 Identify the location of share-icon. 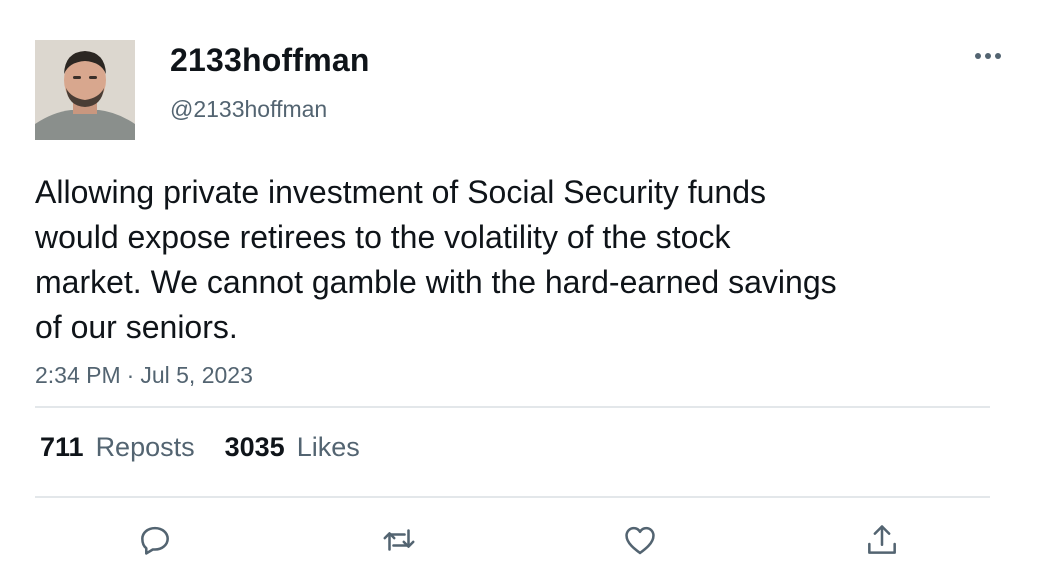
(882, 539).